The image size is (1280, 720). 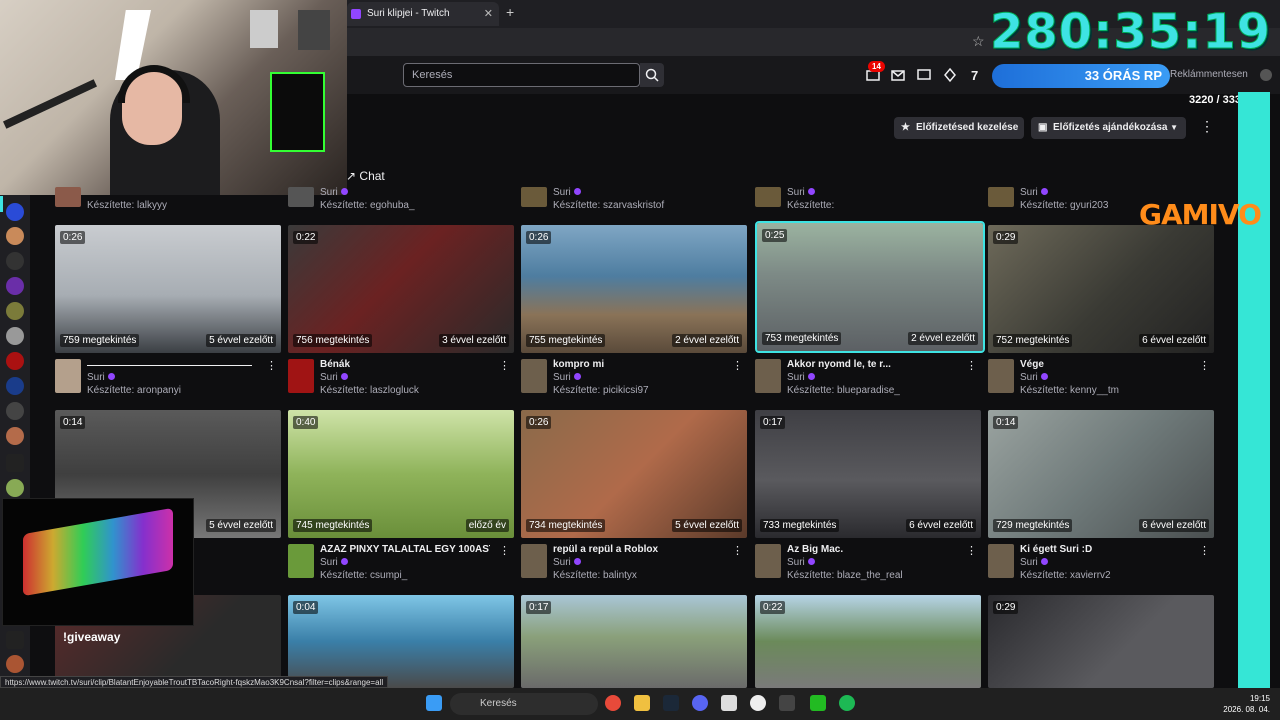 I want to click on crown-icon, so click(x=950, y=75).